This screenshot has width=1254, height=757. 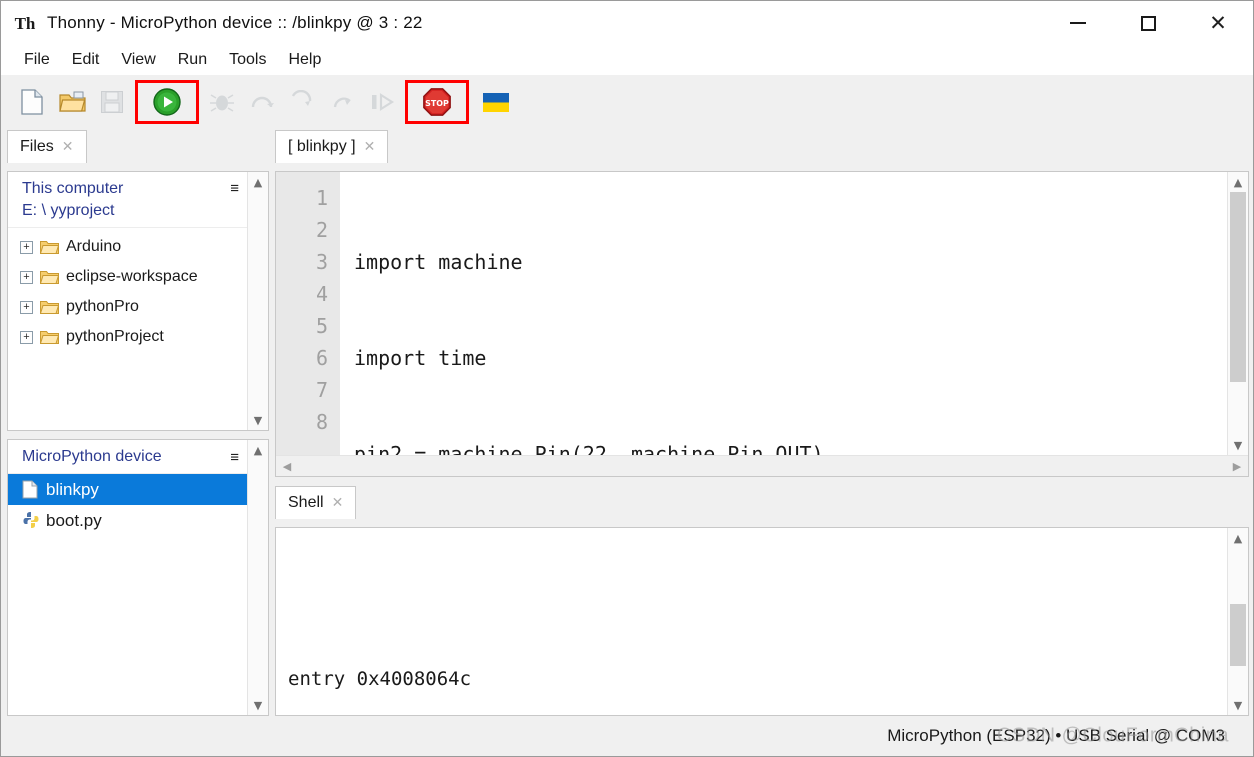 I want to click on thonny-logo-icon: Th, so click(x=25, y=23).